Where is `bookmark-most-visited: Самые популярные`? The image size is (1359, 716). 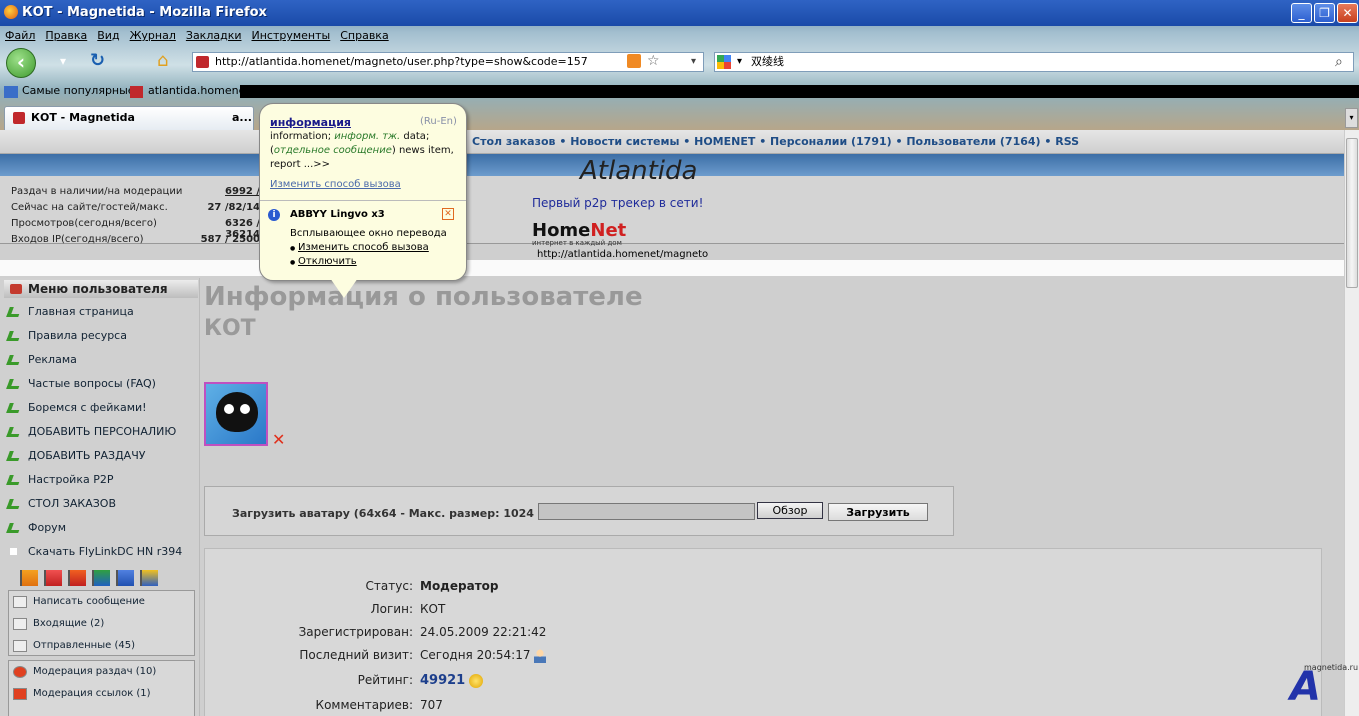 bookmark-most-visited: Самые популярные is located at coordinates (78, 90).